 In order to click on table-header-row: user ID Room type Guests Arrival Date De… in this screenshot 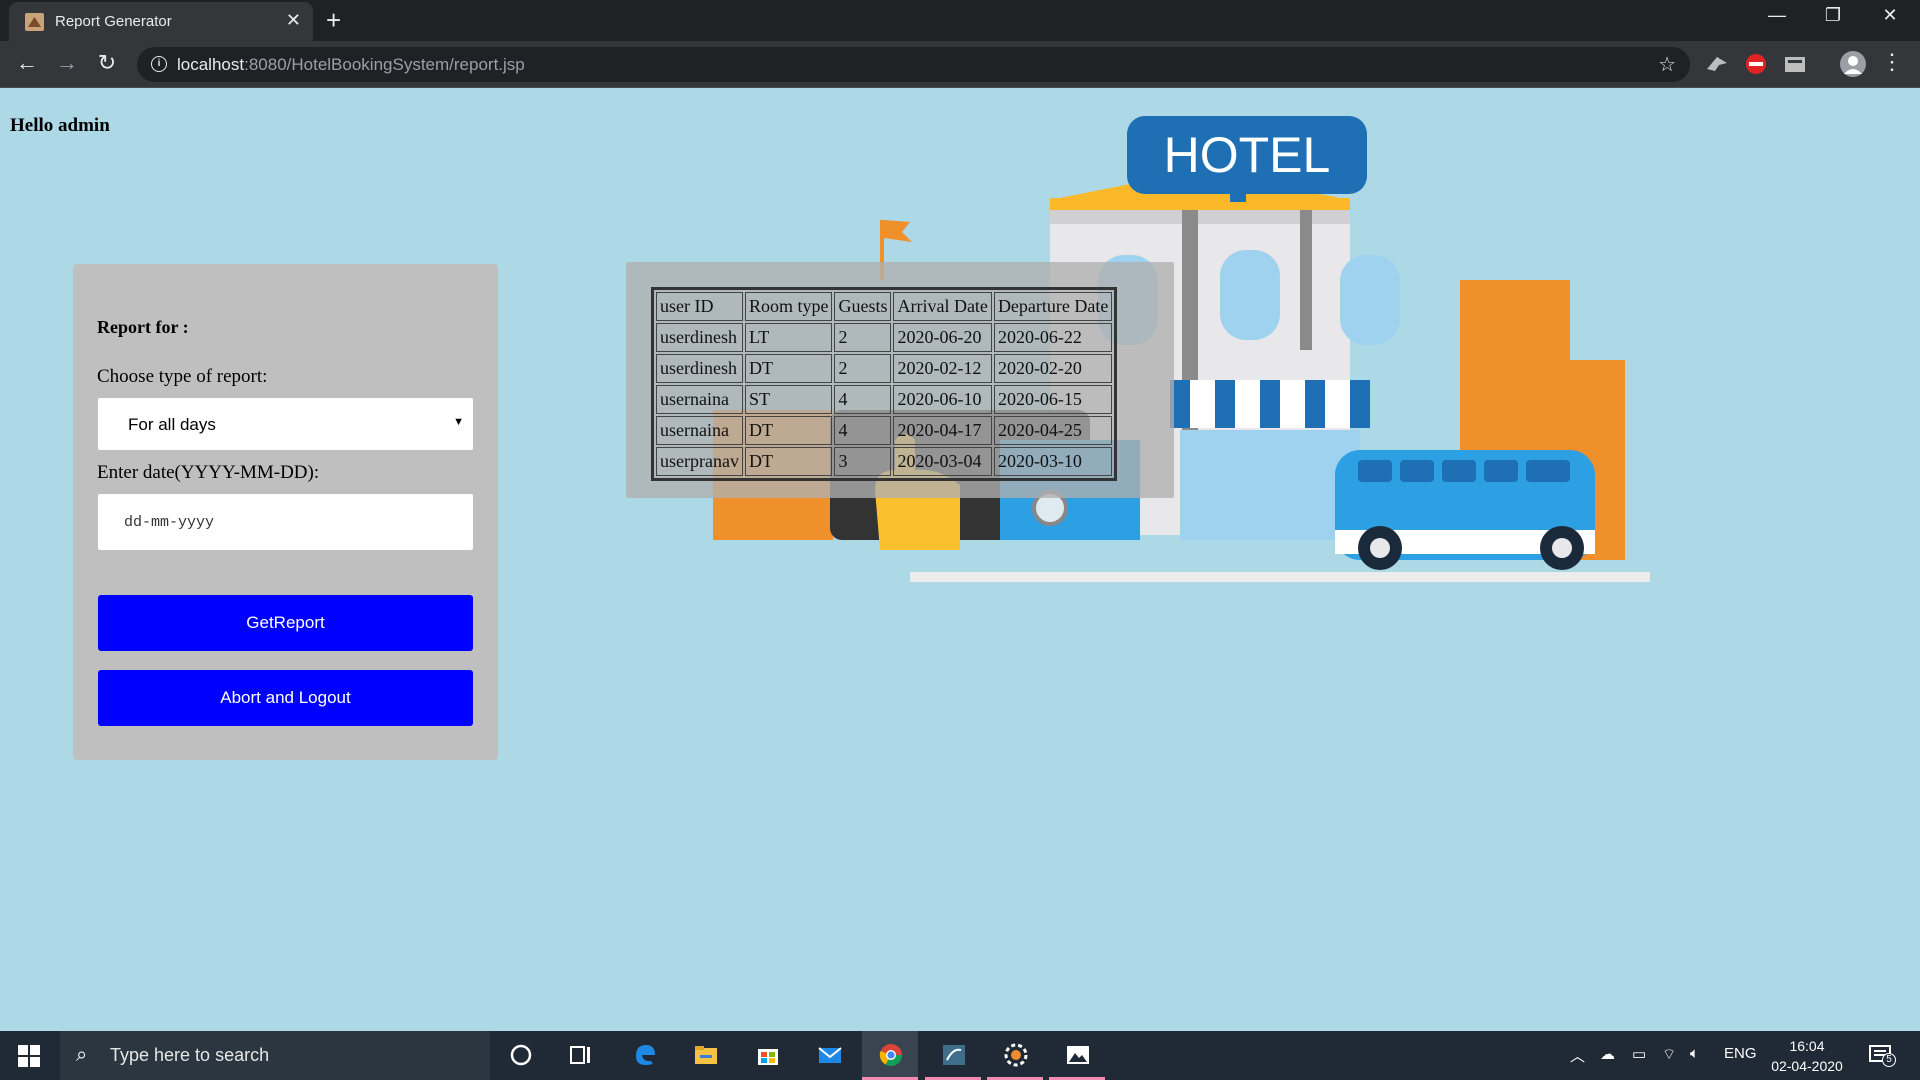, I will do `click(884, 306)`.